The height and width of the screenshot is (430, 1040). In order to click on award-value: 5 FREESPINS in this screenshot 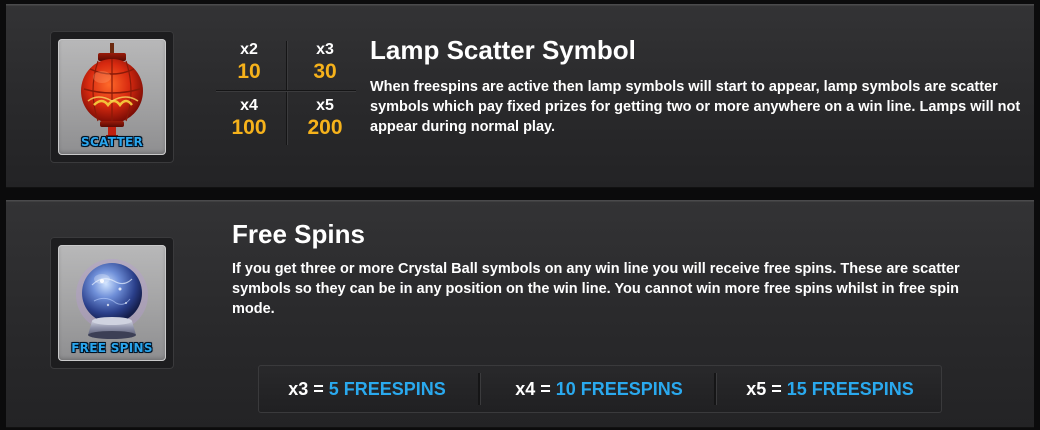, I will do `click(387, 389)`.